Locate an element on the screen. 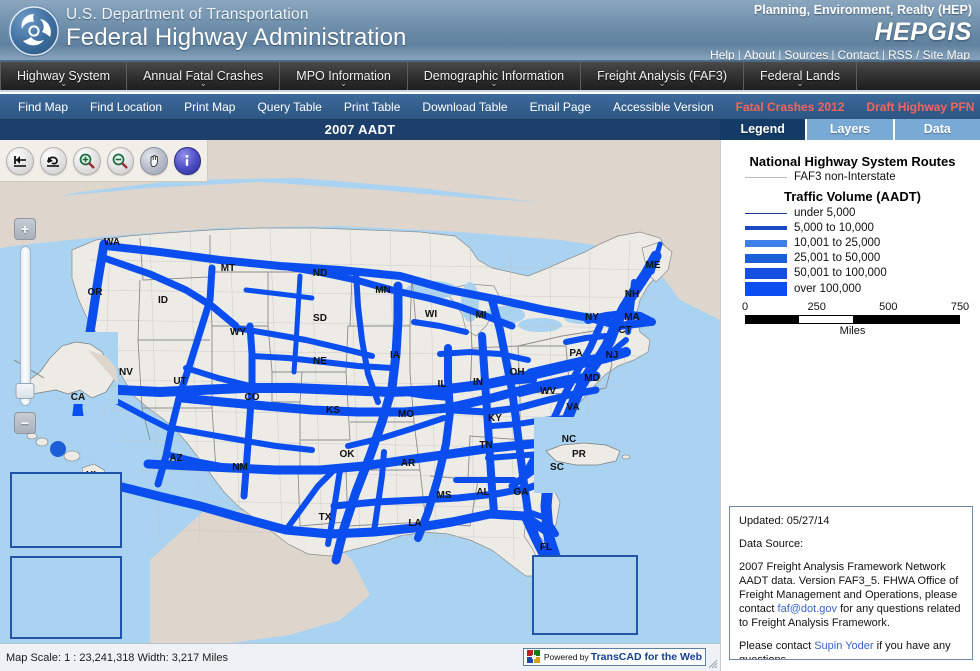  pan-hand-icon is located at coordinates (154, 160).